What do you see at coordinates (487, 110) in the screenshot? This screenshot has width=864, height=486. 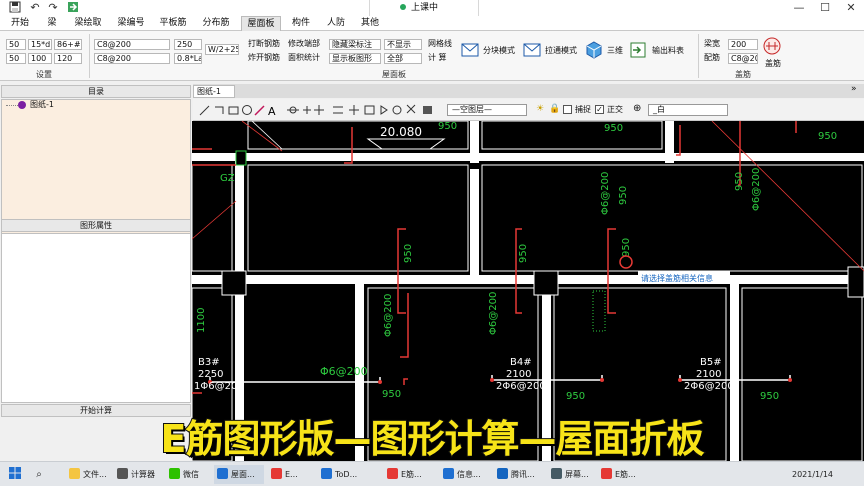 I see `layer-select: —空图层—` at bounding box center [487, 110].